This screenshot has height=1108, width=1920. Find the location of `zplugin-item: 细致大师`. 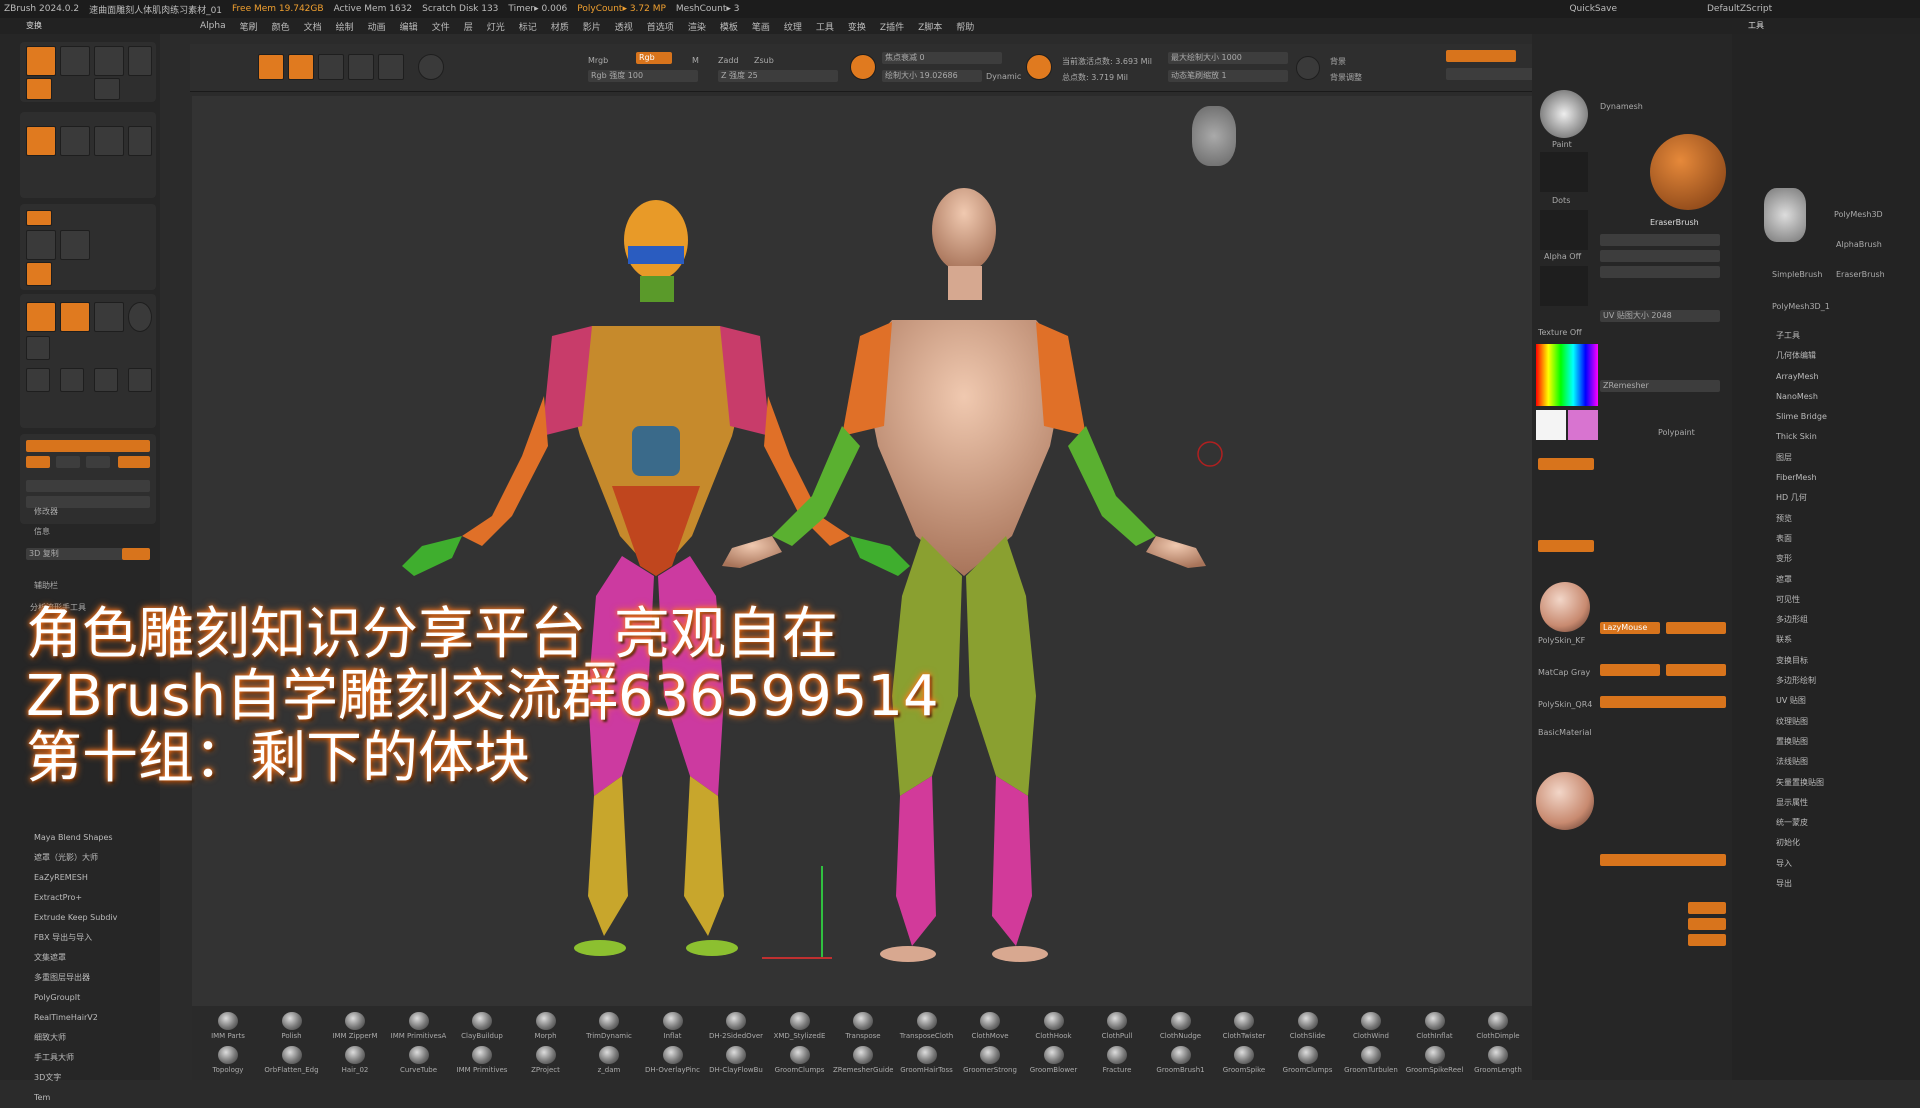

zplugin-item: 细致大师 is located at coordinates (75, 1038).